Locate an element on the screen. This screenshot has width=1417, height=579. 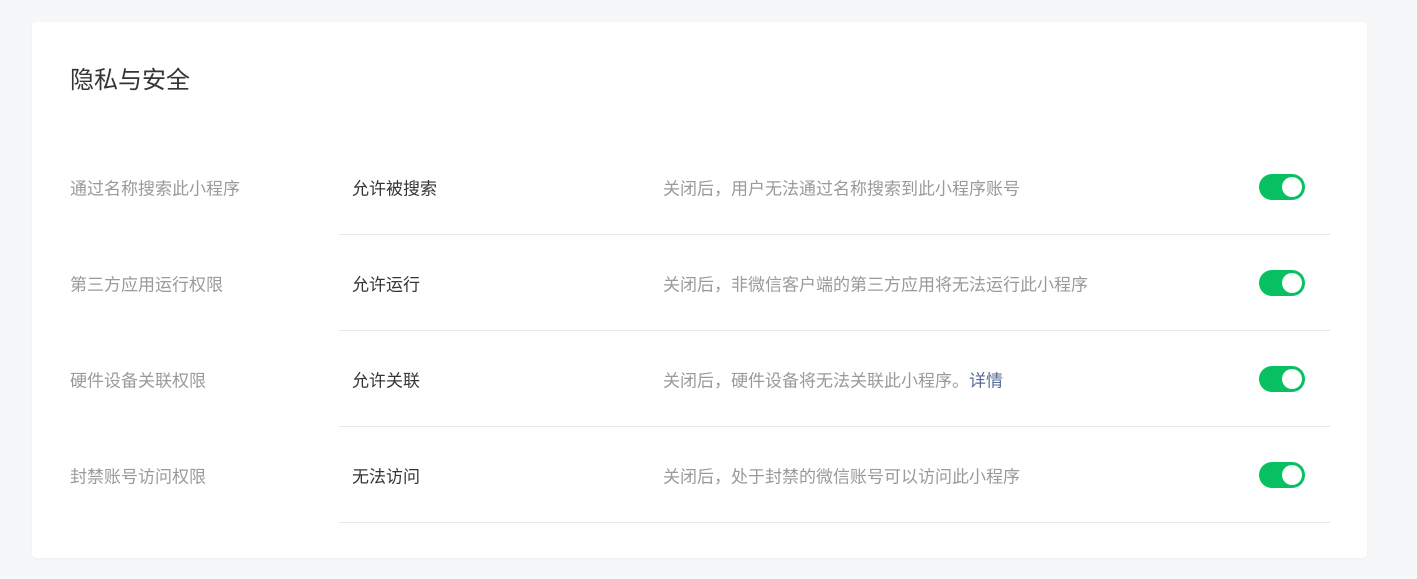
setting-description: 关闭后，硬件设备将无法关联此小程序。详情 is located at coordinates (833, 379).